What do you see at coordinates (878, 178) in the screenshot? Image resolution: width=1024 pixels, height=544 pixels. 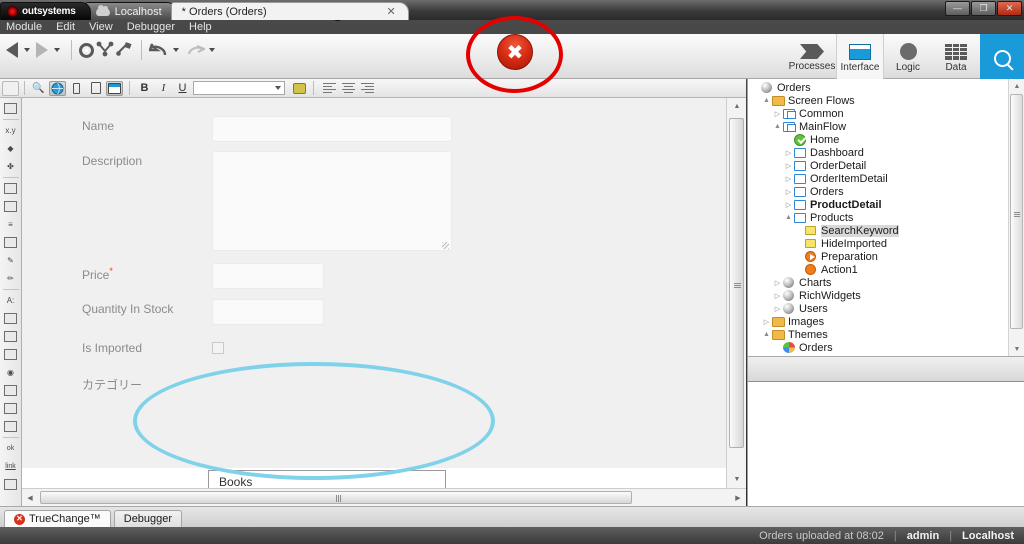 I see `tree-node-orderitemdetail: ▷ OrderItemDetail` at bounding box center [878, 178].